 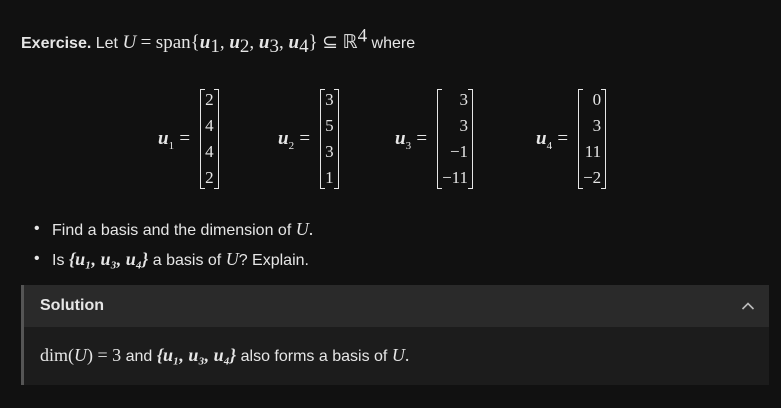 I want to click on vector-u3: u3 = 3 3 −1 −11, so click(x=434, y=139).